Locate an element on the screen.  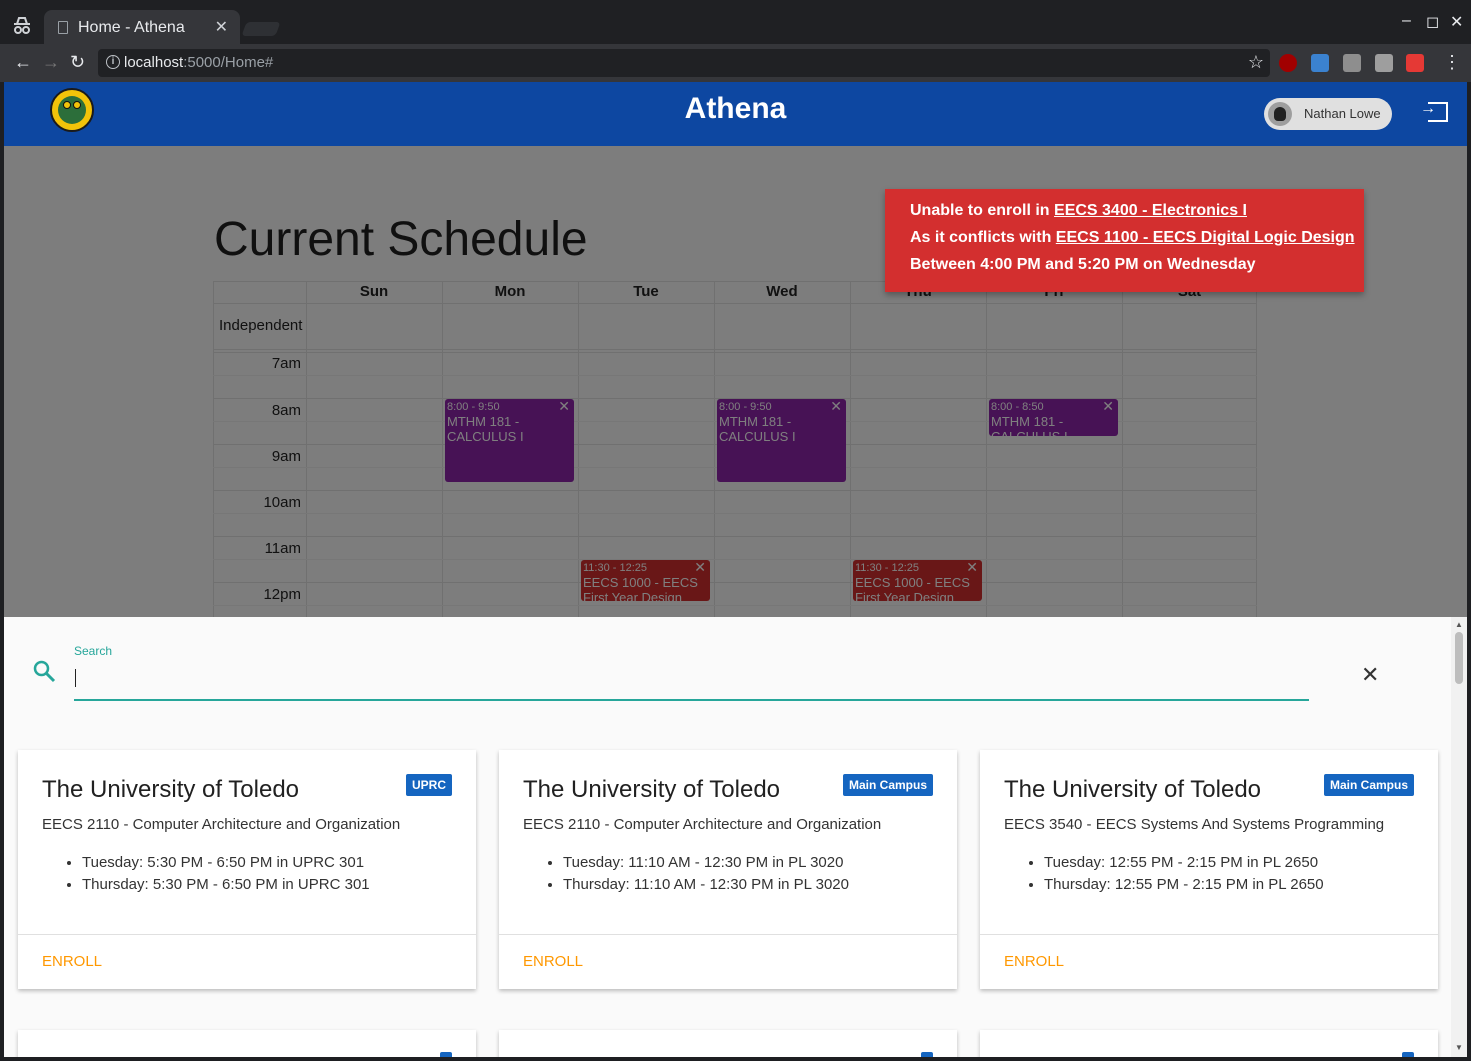
extension-icon is located at coordinates (1384, 63).